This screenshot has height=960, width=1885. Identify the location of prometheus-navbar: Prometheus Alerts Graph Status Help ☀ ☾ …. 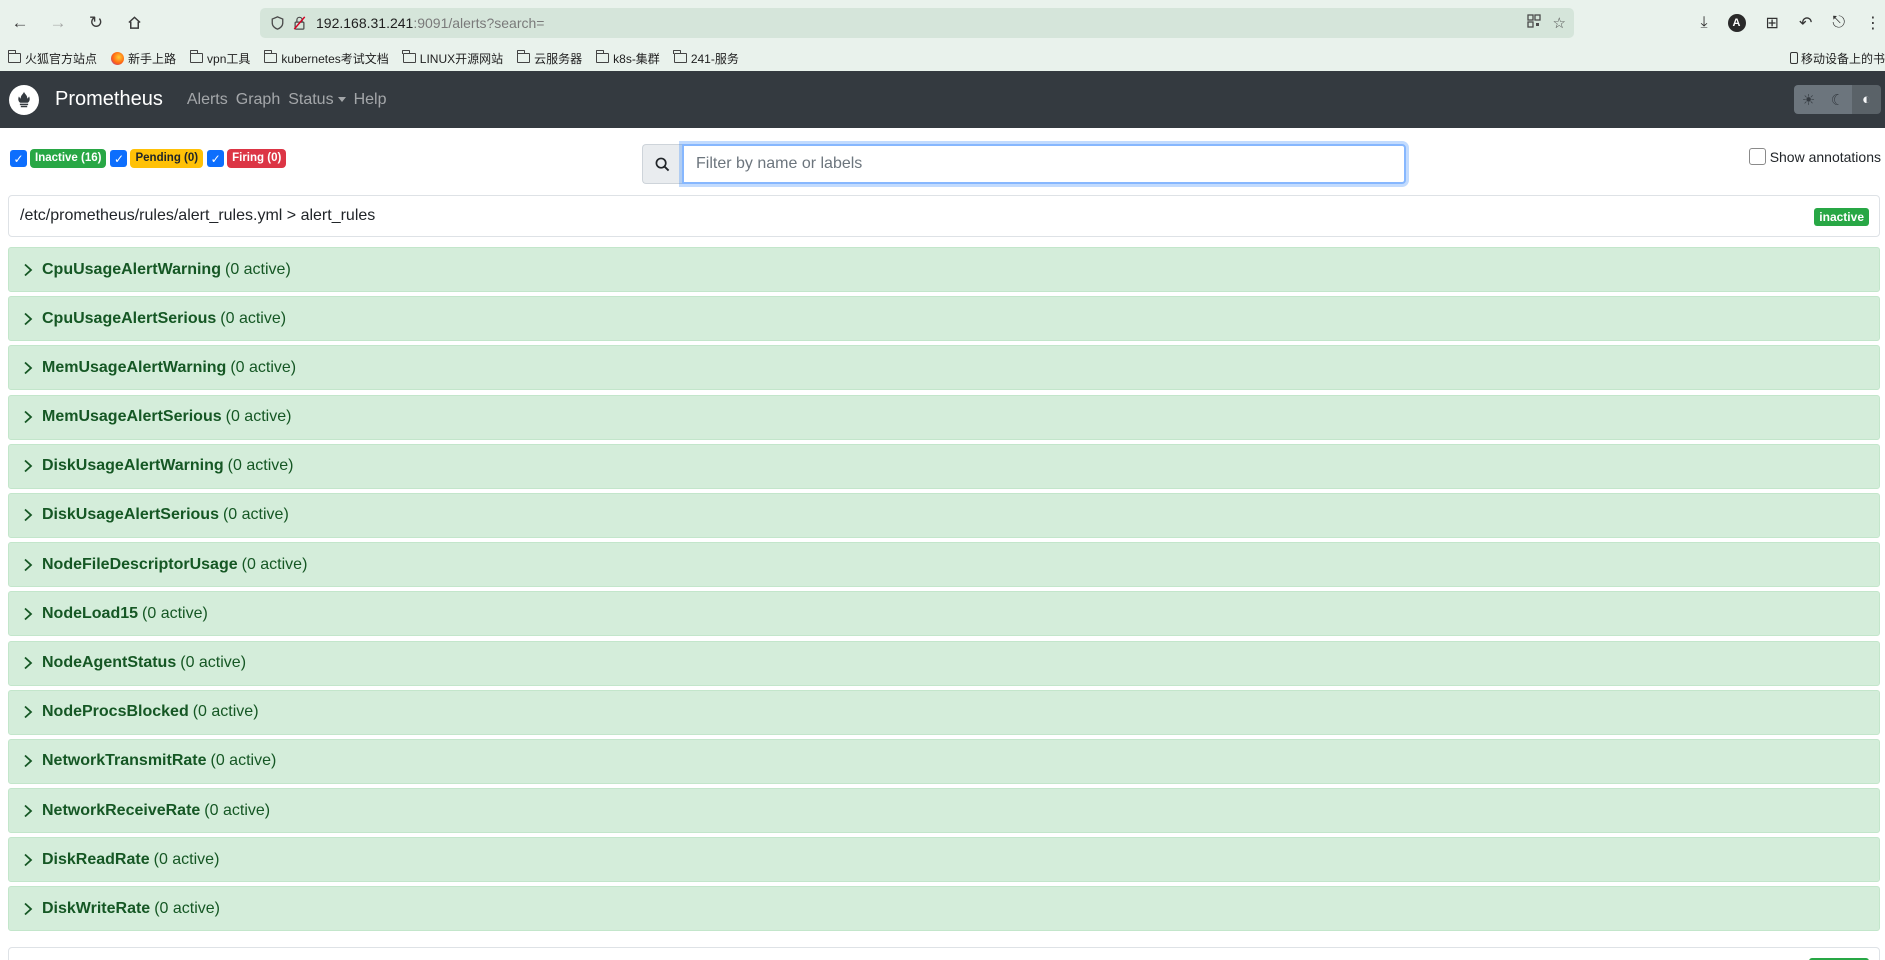
(942, 99).